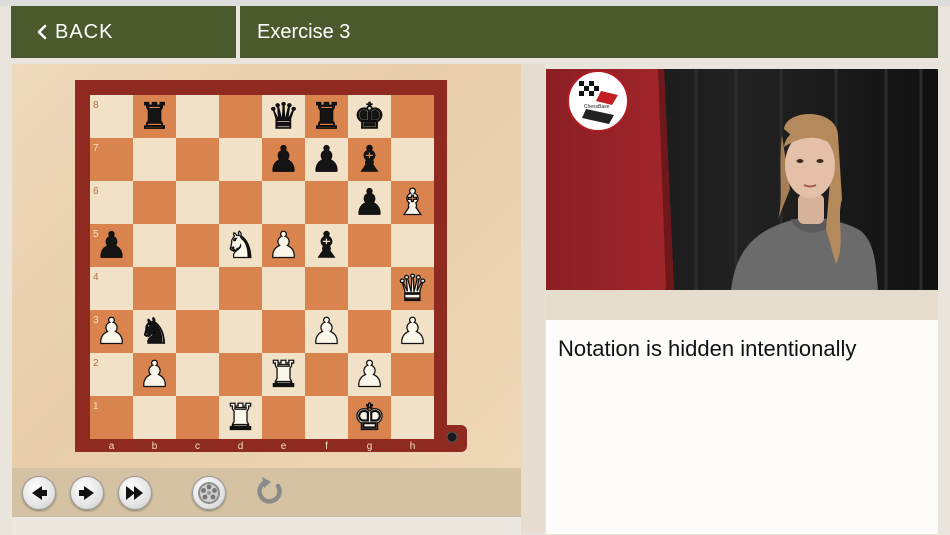  What do you see at coordinates (284, 375) in the screenshot?
I see `white-piece-e2: ♜` at bounding box center [284, 375].